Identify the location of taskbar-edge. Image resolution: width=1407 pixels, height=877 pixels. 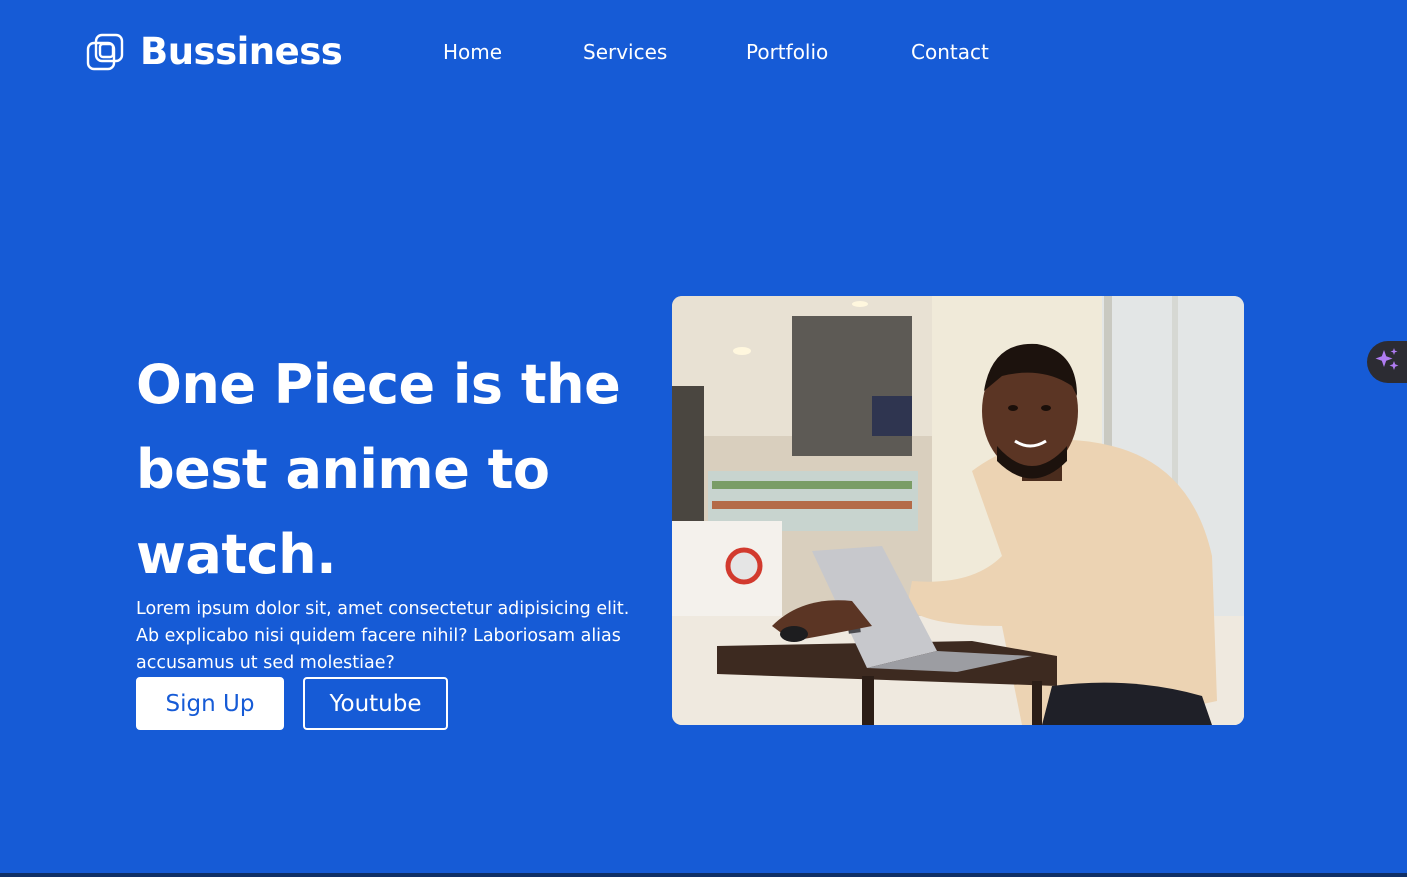
(703, 875).